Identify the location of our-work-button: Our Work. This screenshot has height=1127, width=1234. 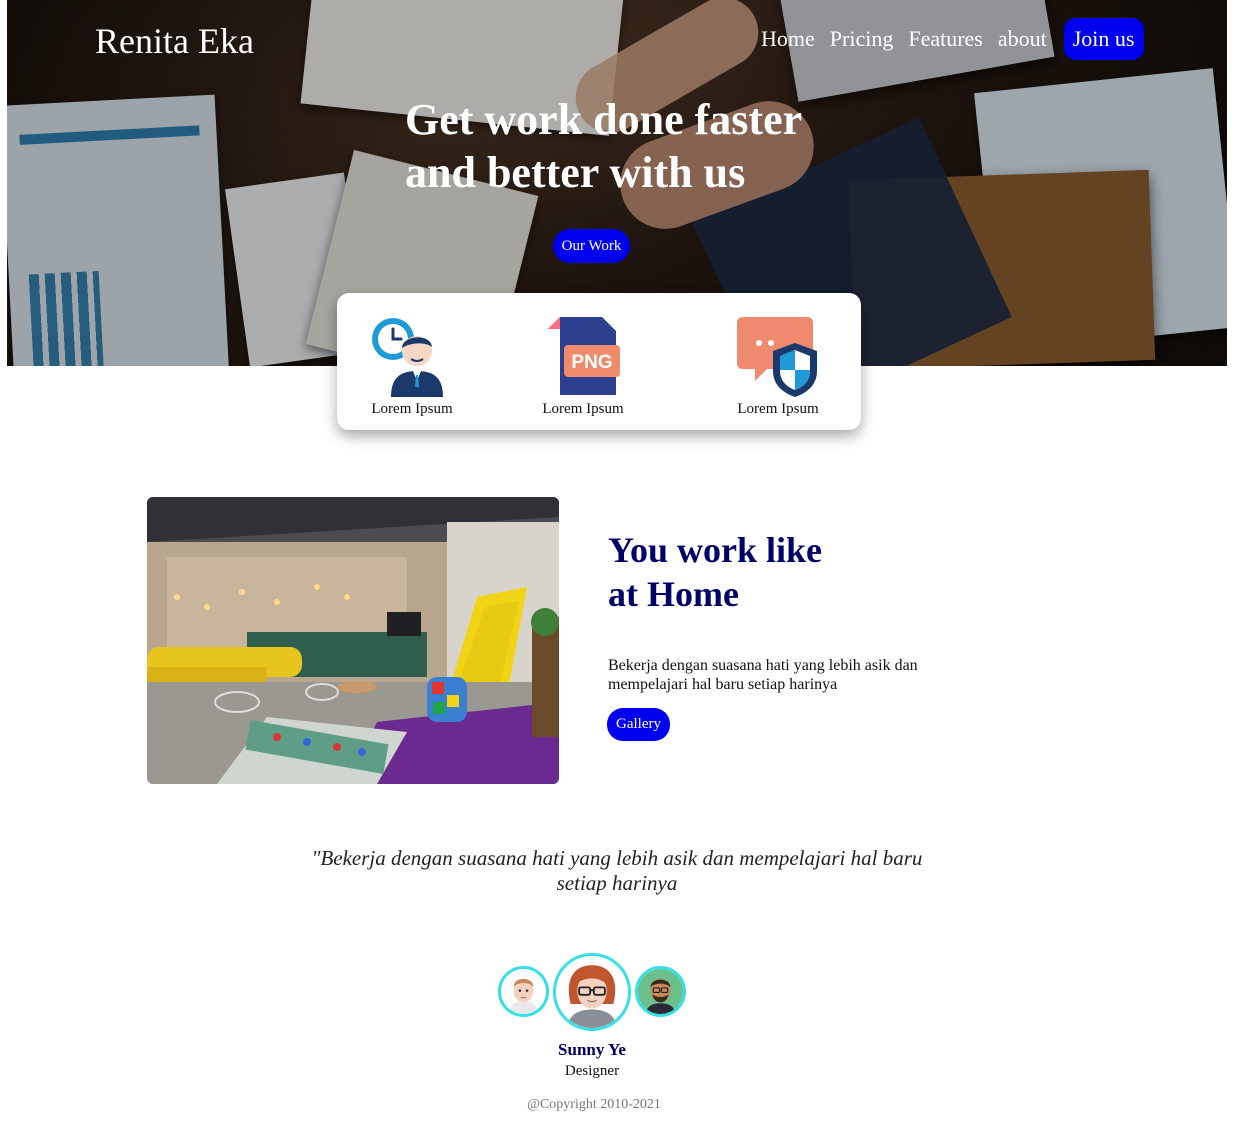
(591, 246).